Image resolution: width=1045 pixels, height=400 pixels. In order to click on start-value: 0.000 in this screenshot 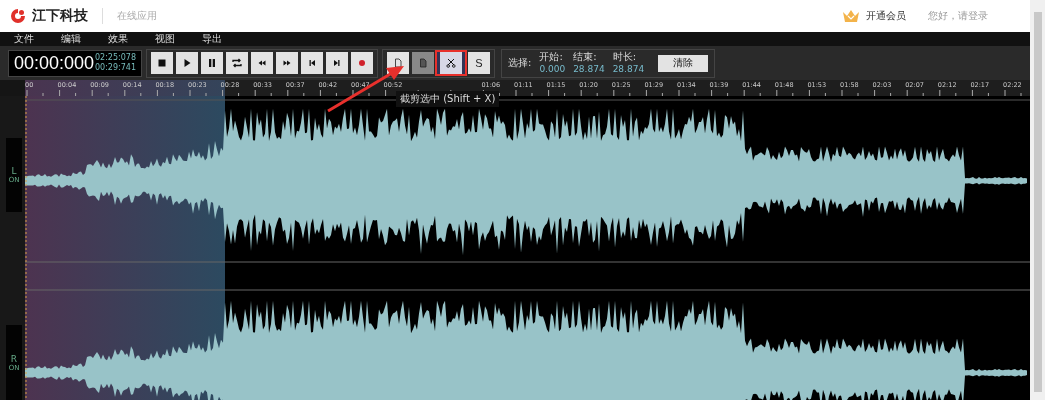, I will do `click(552, 69)`.